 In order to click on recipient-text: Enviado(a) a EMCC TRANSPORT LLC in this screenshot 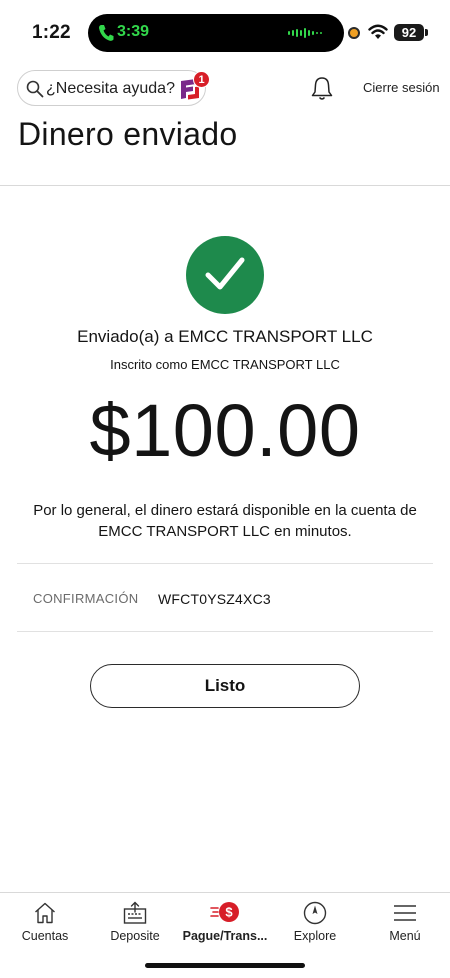, I will do `click(225, 336)`.